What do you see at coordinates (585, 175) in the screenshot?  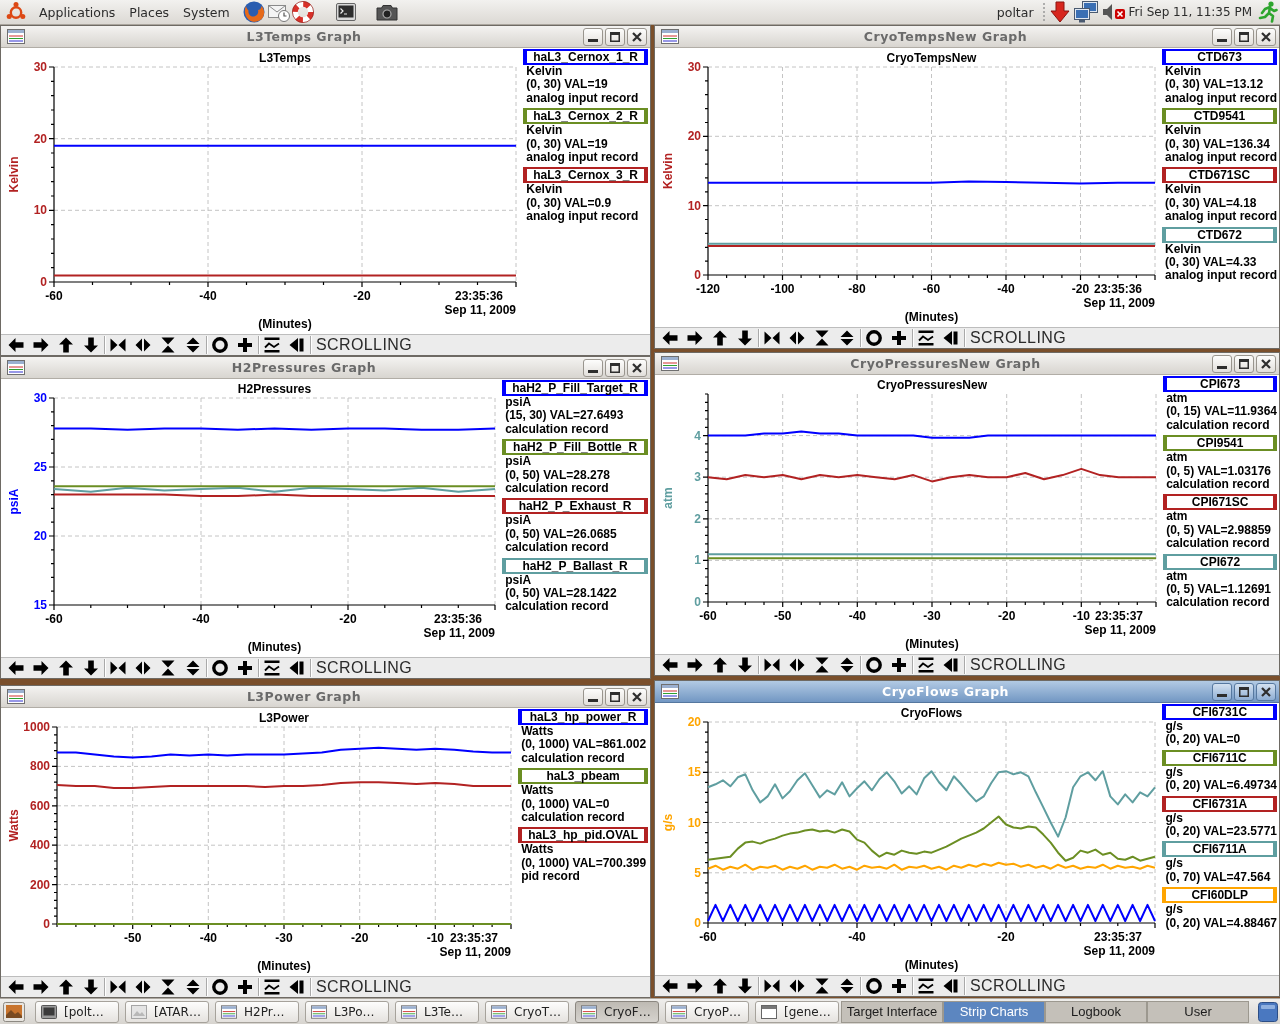 I see `legend-label: haL3_Cernox_3_R` at bounding box center [585, 175].